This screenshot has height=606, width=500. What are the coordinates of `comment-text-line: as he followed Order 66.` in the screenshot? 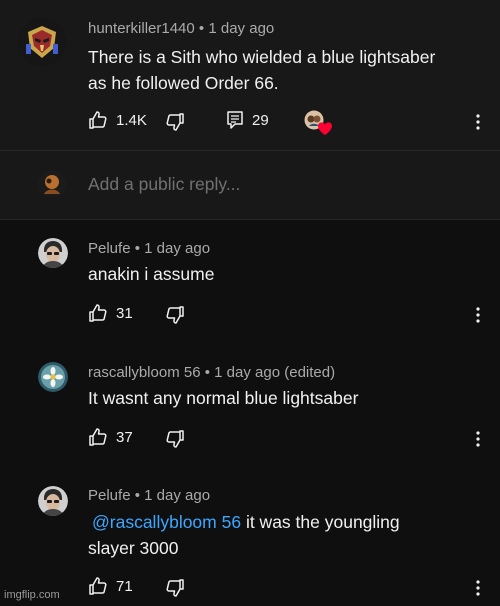 It's located at (183, 83).